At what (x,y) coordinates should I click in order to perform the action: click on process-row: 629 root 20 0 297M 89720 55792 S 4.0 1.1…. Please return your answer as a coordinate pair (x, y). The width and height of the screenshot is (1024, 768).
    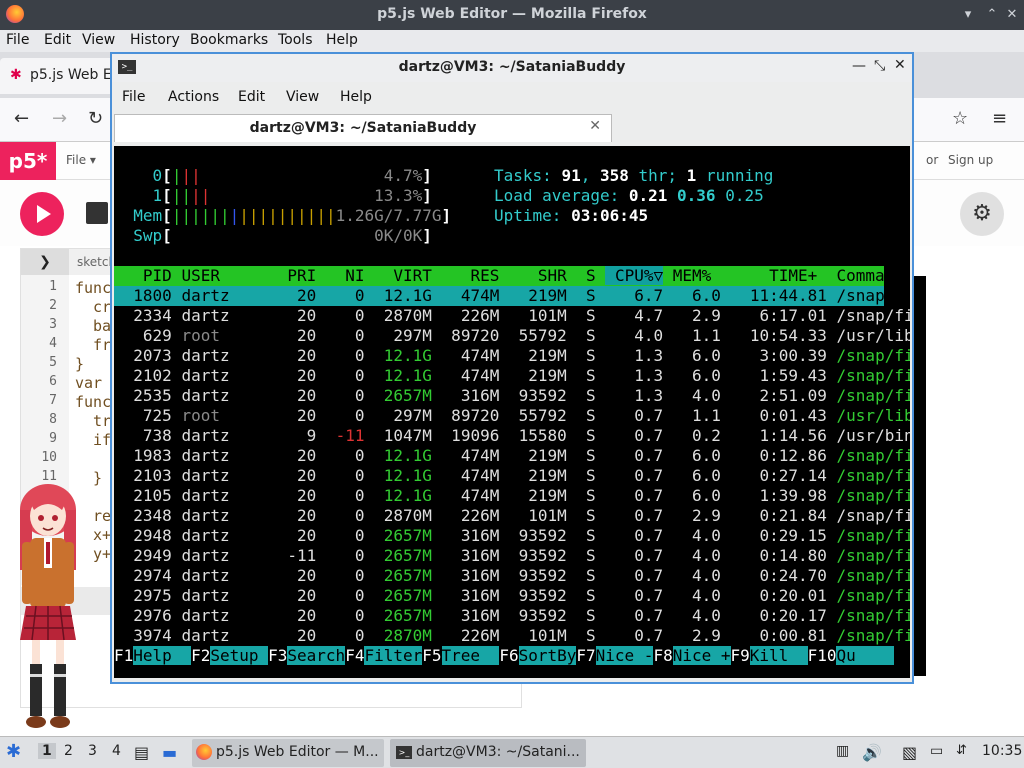
    Looking at the image, I should click on (512, 336).